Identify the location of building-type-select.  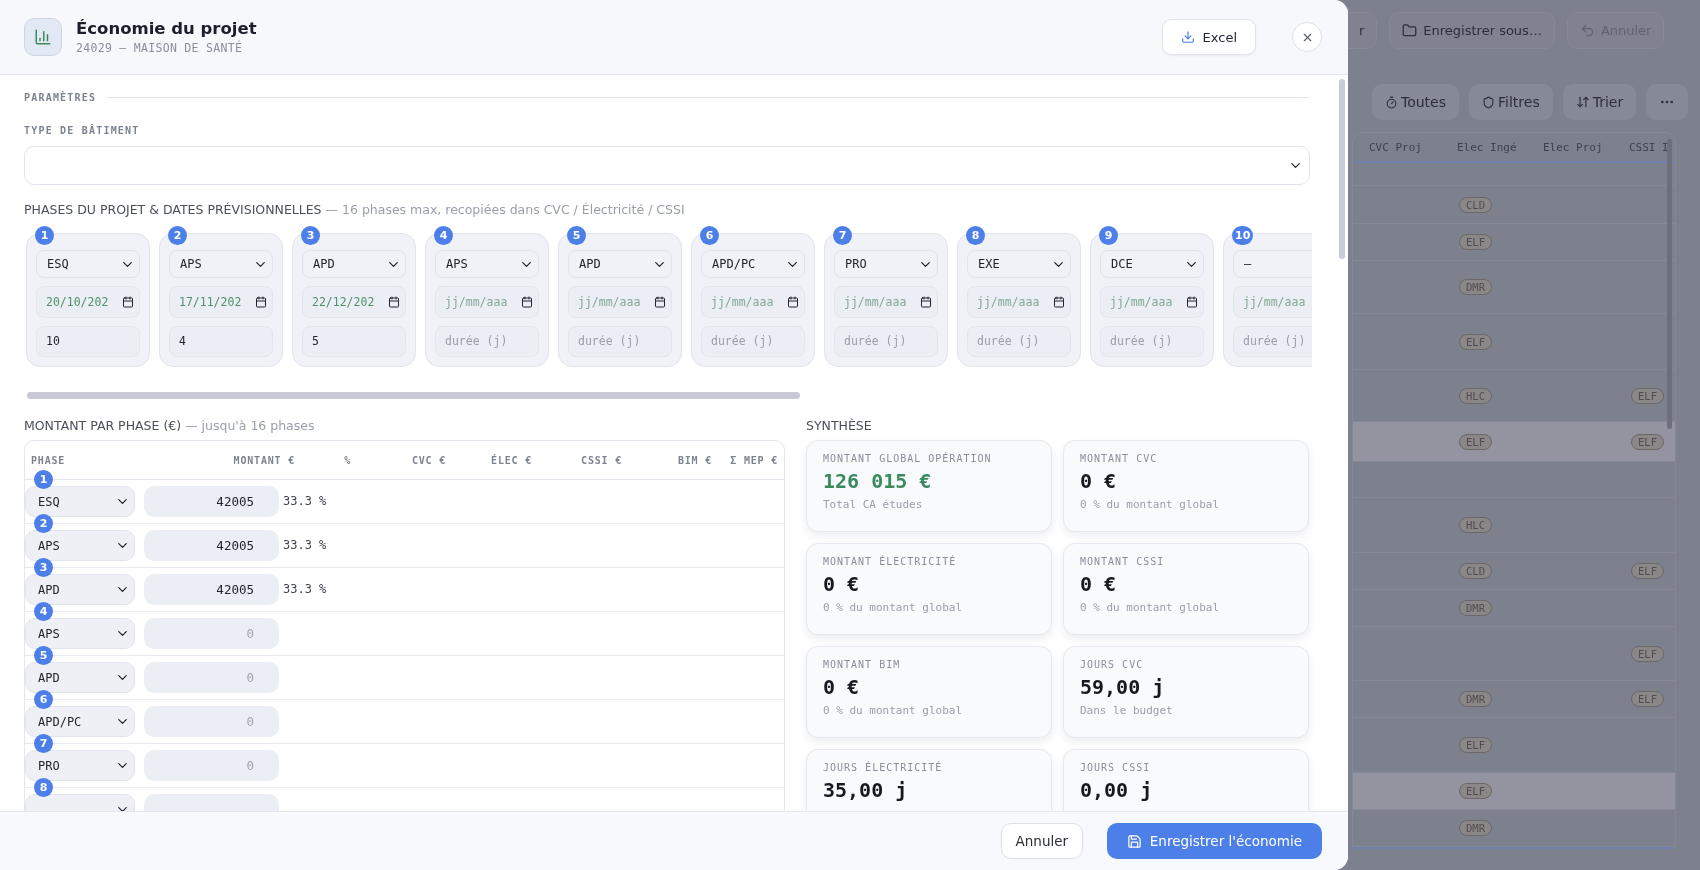
(667, 165).